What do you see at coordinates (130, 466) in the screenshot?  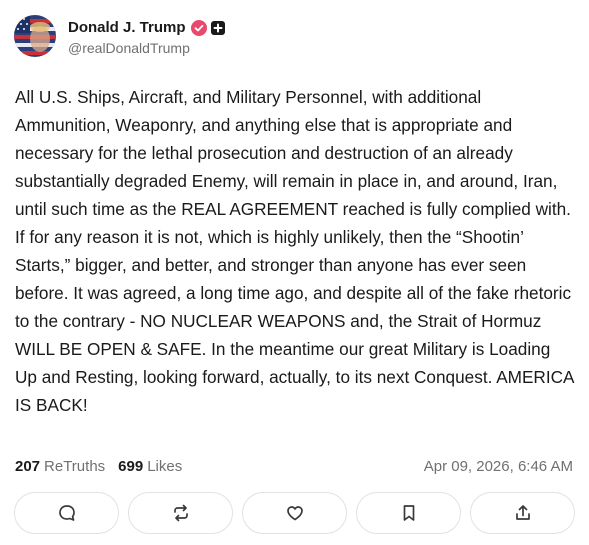 I see `likes-count: 699` at bounding box center [130, 466].